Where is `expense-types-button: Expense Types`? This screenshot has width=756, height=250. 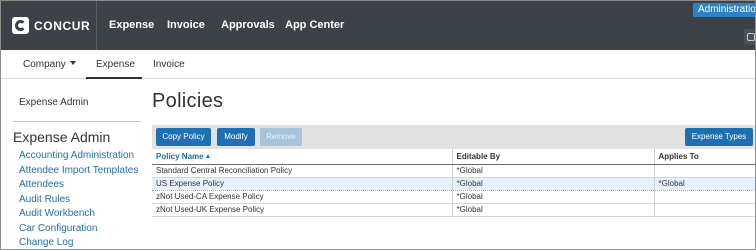 expense-types-button: Expense Types is located at coordinates (719, 137).